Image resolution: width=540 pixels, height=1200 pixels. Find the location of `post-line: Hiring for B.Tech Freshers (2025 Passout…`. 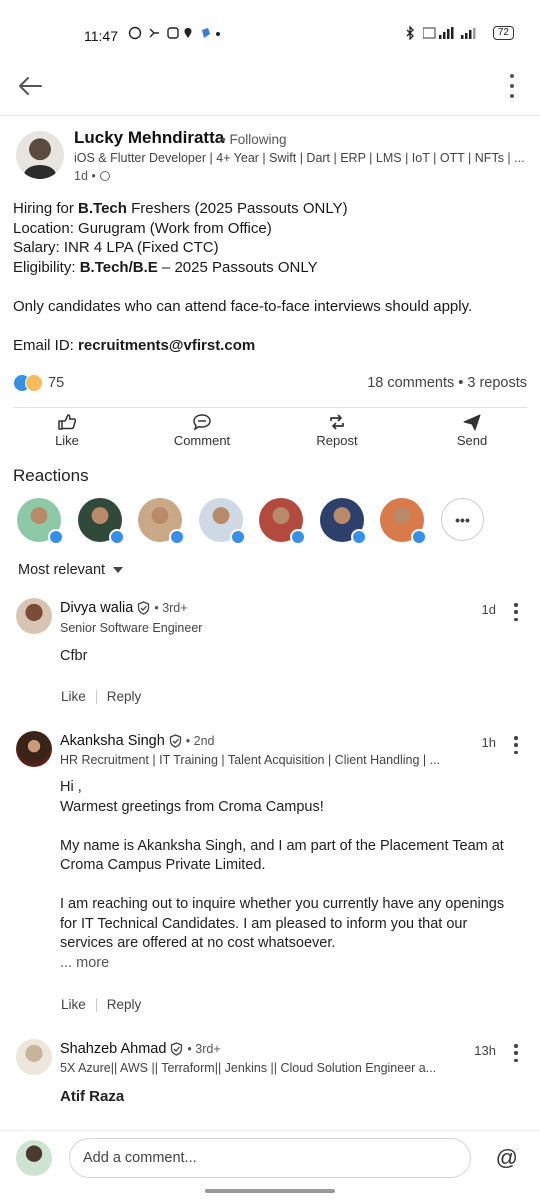

post-line: Hiring for B.Tech Freshers (2025 Passout… is located at coordinates (180, 208).